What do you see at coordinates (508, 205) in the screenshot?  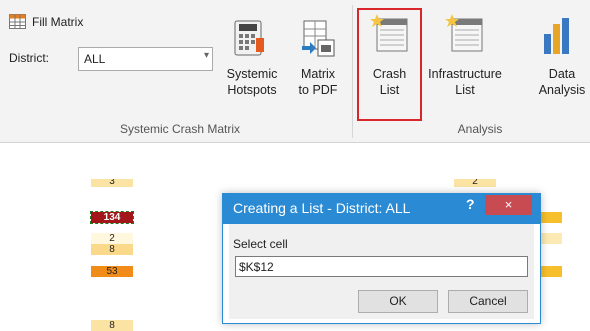 I see `close-button: ×` at bounding box center [508, 205].